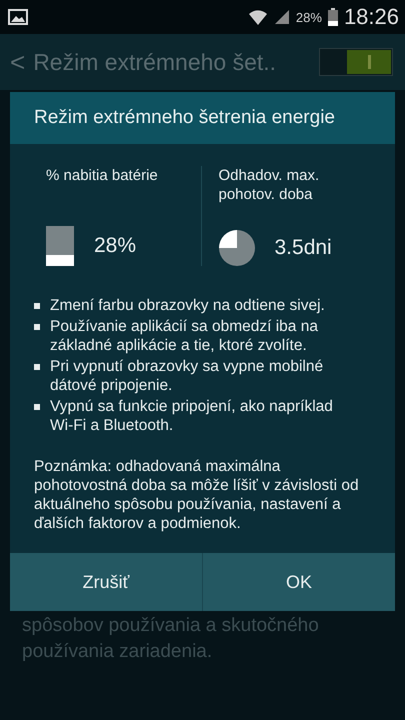 This screenshot has height=720, width=405. What do you see at coordinates (192, 416) in the screenshot?
I see `bullet-text: Vypnú sa funkcie pripojení, ako napríklad Wi-Fi a Bluetooth.` at bounding box center [192, 416].